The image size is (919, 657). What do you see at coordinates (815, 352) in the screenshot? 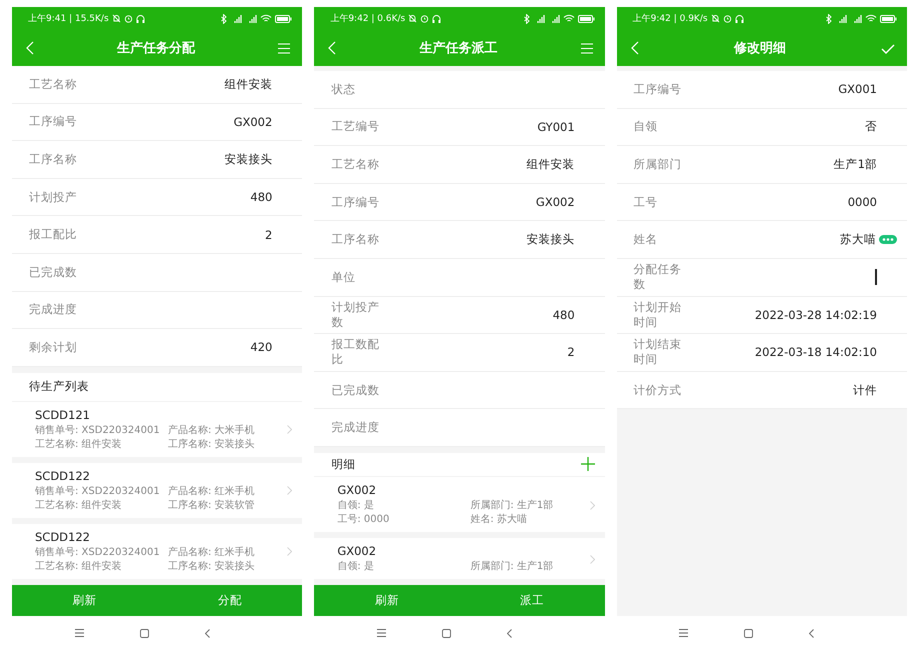
I see `field-value: 2022-03-18 14:02:10` at bounding box center [815, 352].